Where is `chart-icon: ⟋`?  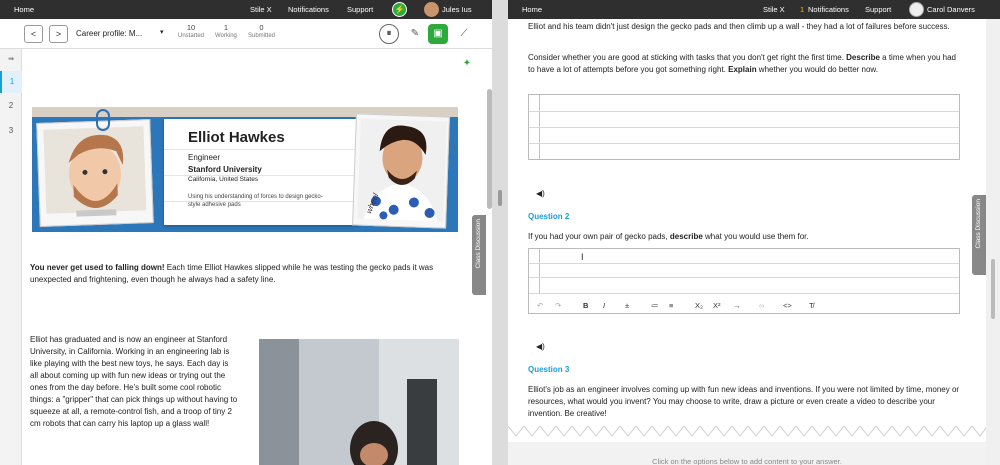 chart-icon: ⟋ is located at coordinates (464, 34).